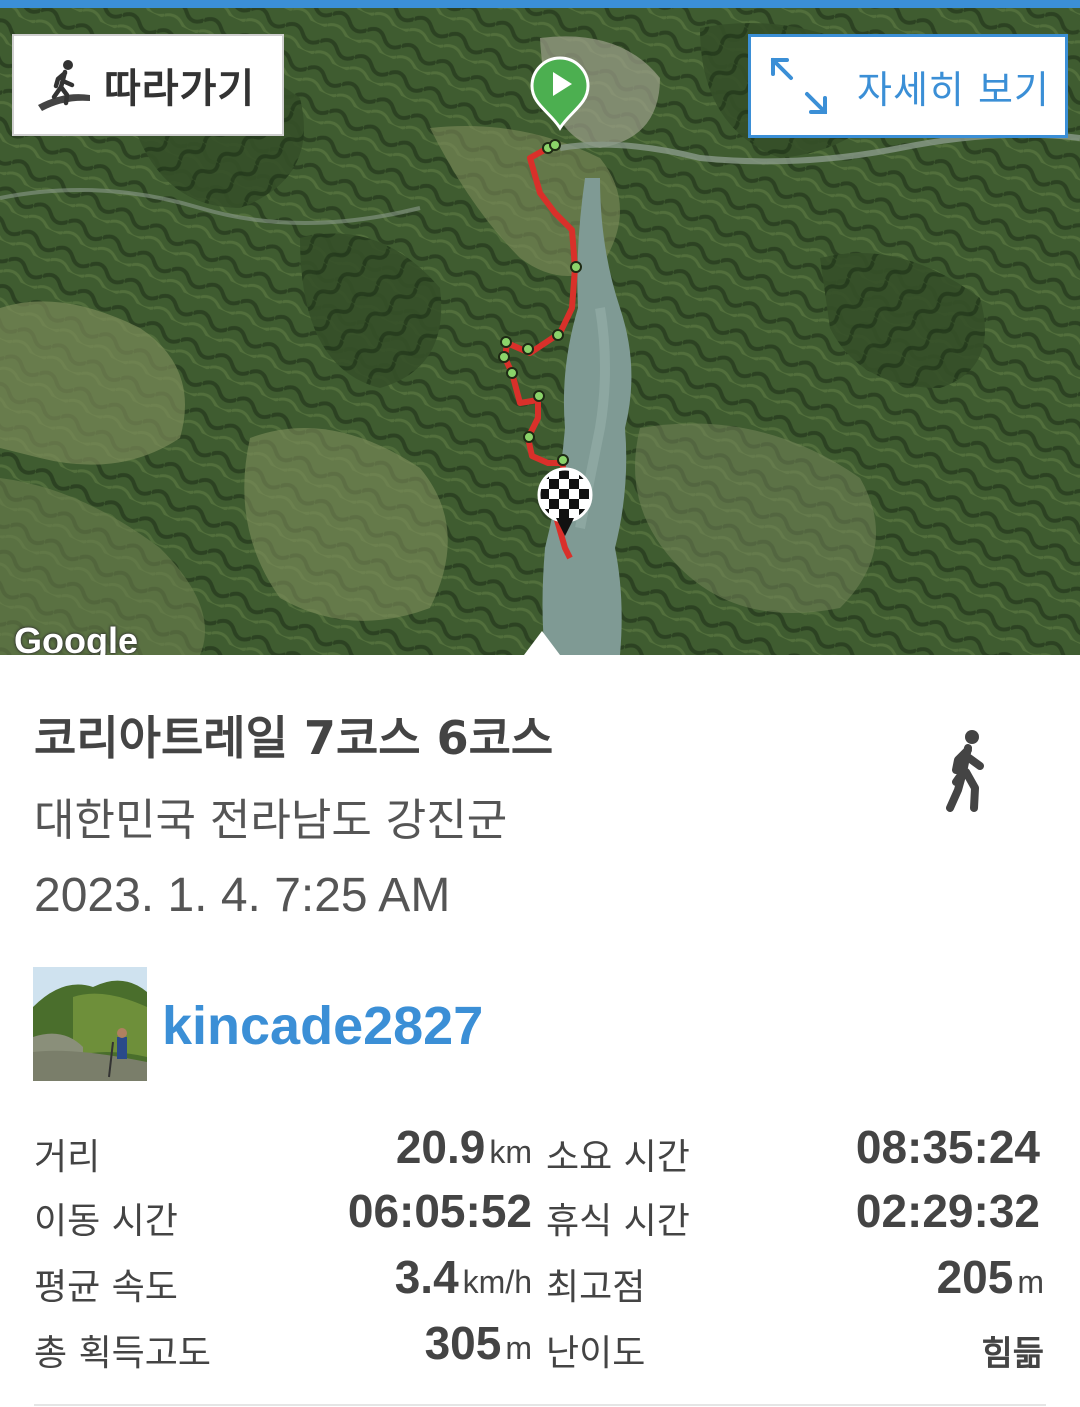 The image size is (1080, 1407). What do you see at coordinates (542, 643) in the screenshot?
I see `map-pointer-notch` at bounding box center [542, 643].